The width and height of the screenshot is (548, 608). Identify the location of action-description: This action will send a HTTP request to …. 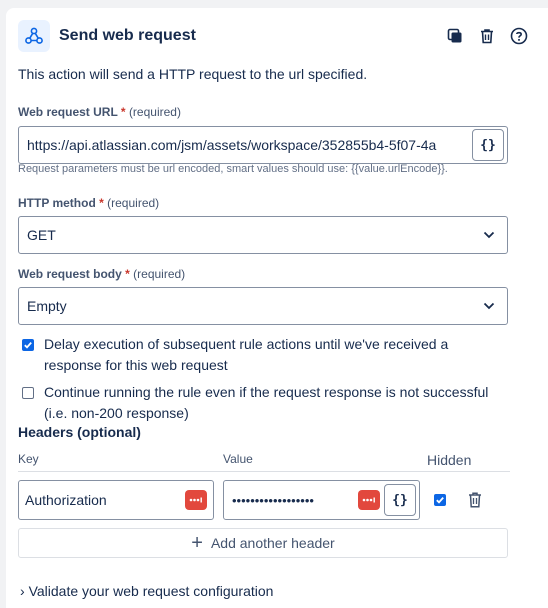
(193, 74).